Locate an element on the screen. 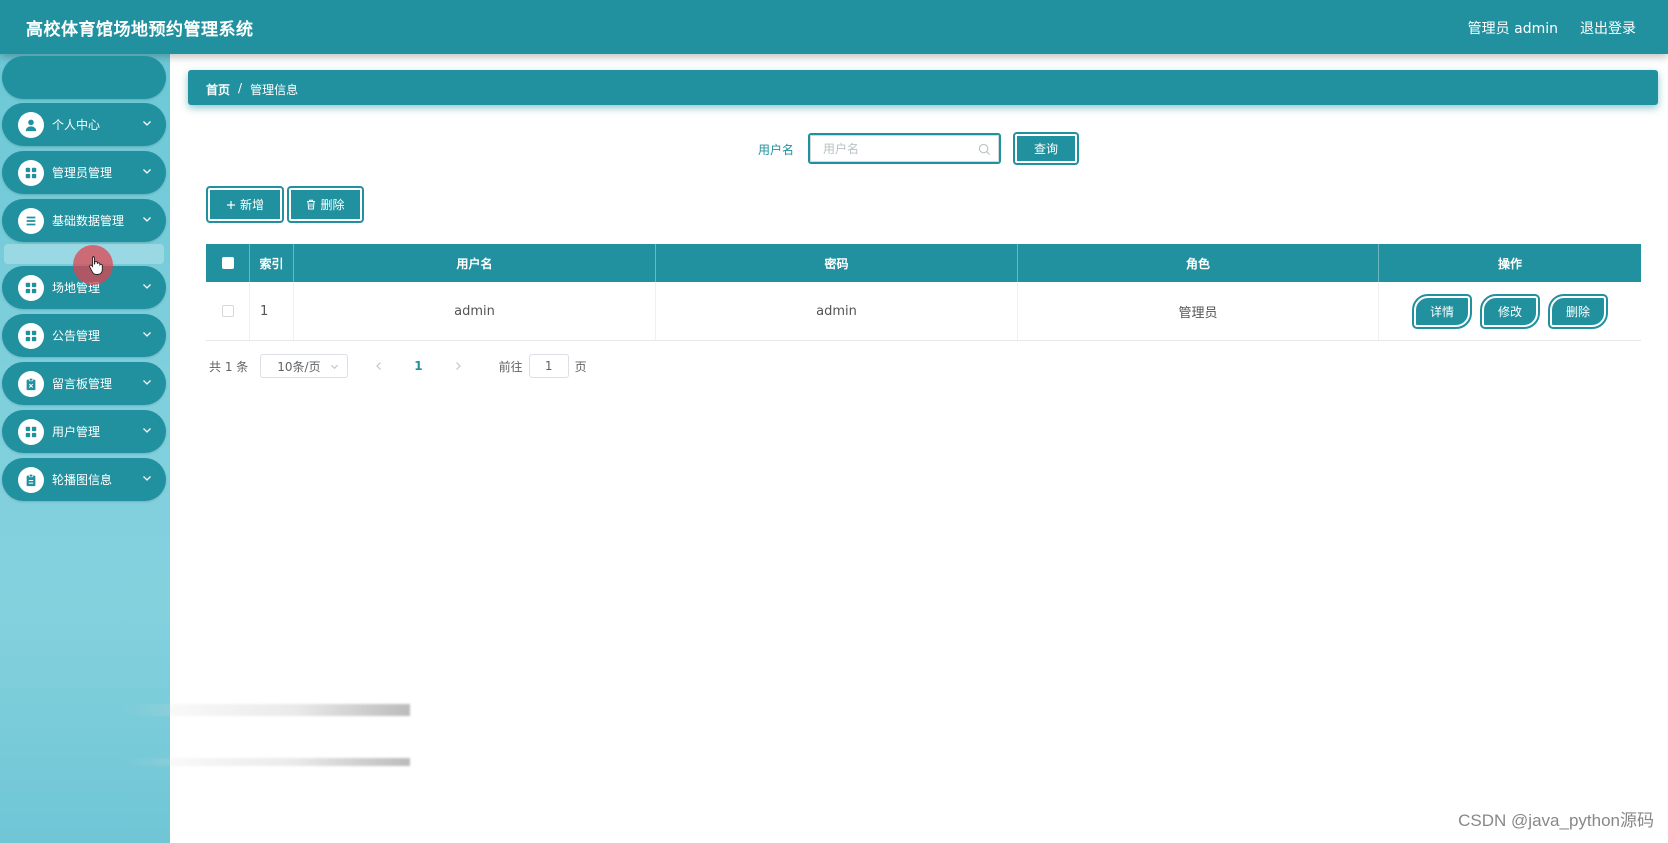 This screenshot has width=1668, height=843. sidebar-item-label: 首页 is located at coordinates (83, 77).